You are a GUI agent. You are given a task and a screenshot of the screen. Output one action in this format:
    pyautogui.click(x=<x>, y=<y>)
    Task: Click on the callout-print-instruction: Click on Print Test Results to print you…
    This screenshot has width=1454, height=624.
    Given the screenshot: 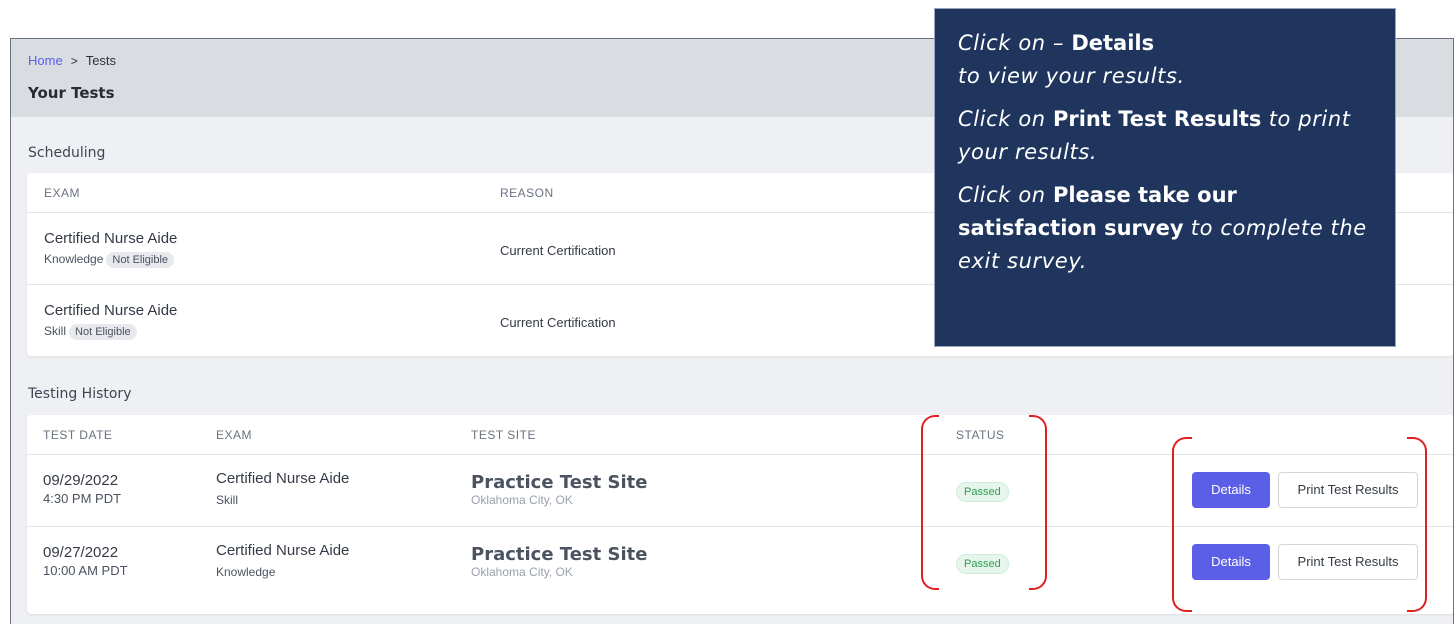 What is the action you would take?
    pyautogui.click(x=1154, y=135)
    